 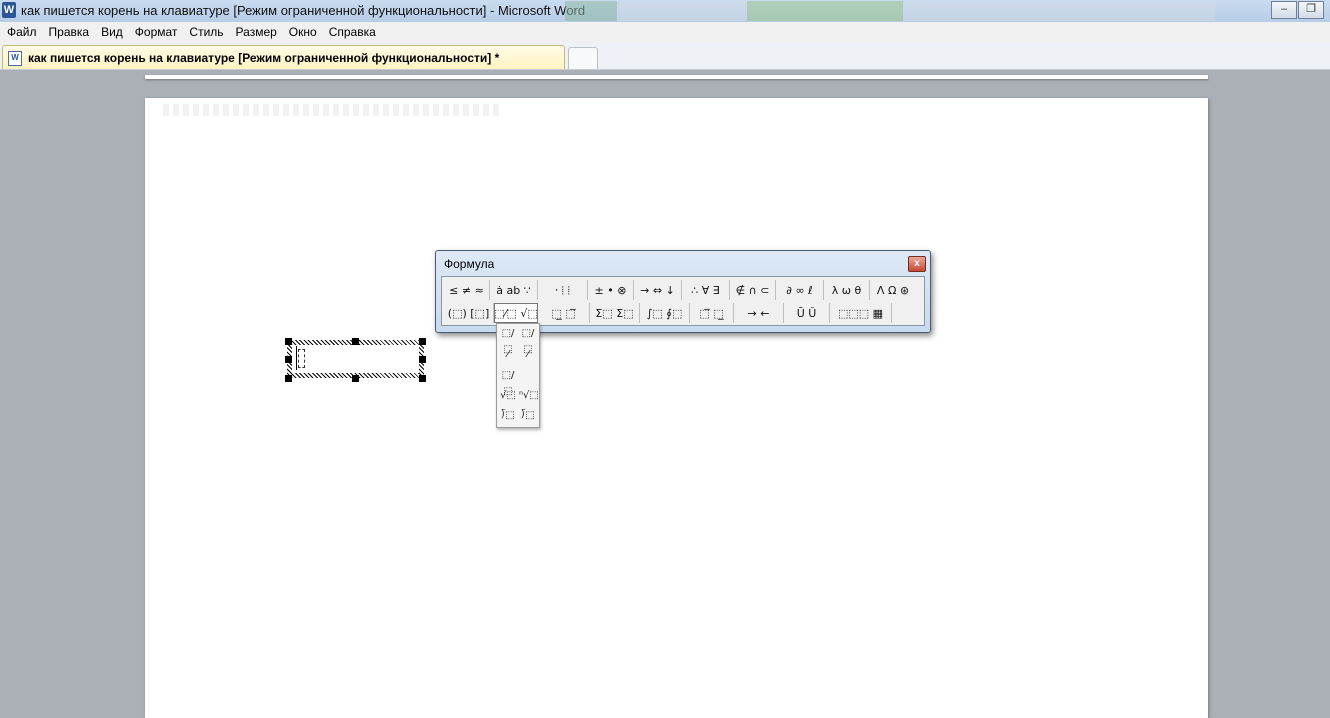 What do you see at coordinates (355, 341) in the screenshot?
I see `resize-handle-top` at bounding box center [355, 341].